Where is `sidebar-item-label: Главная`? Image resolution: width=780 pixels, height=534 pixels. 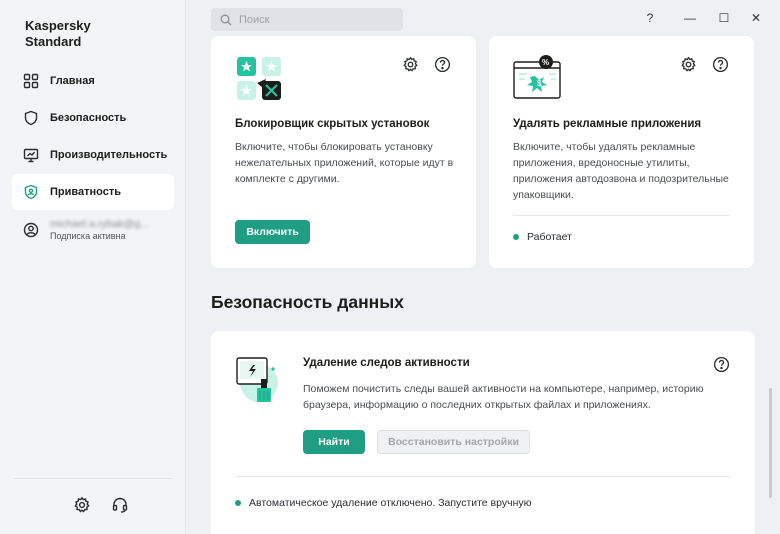 sidebar-item-label: Главная is located at coordinates (72, 81).